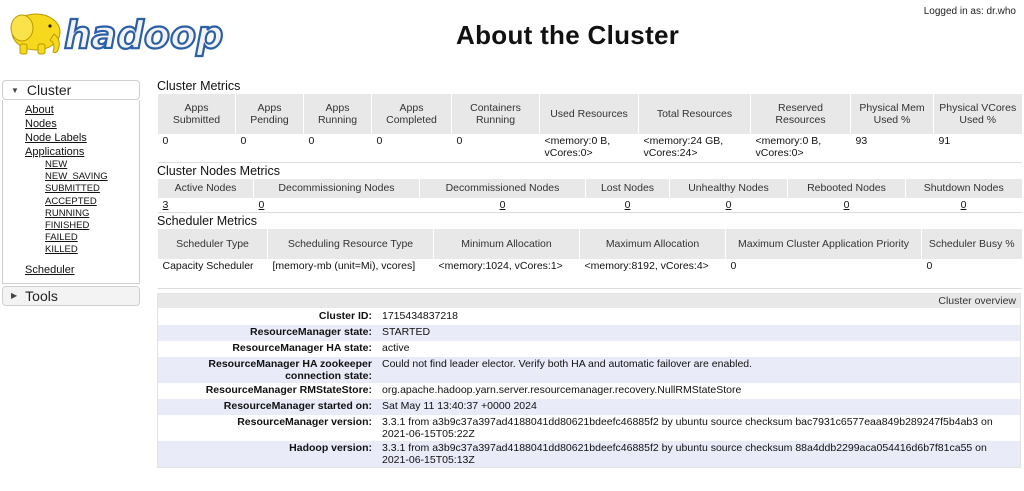  What do you see at coordinates (977, 148) in the screenshot?
I see `table-cell: 91` at bounding box center [977, 148].